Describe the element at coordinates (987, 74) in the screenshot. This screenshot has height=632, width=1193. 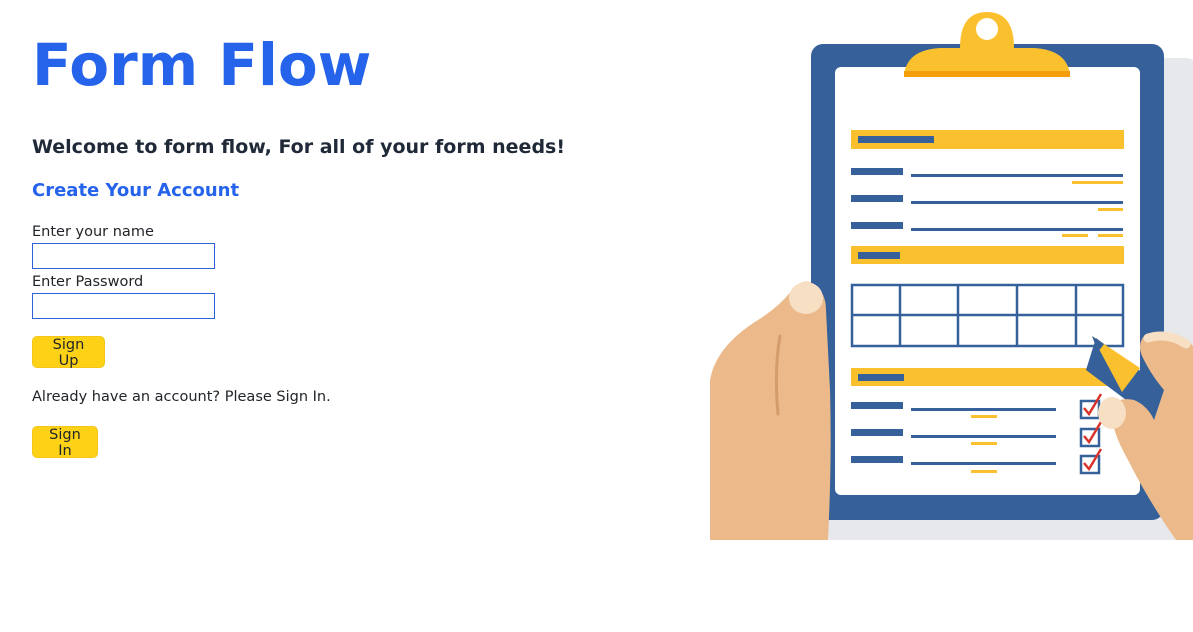
I see `clip-base` at that location.